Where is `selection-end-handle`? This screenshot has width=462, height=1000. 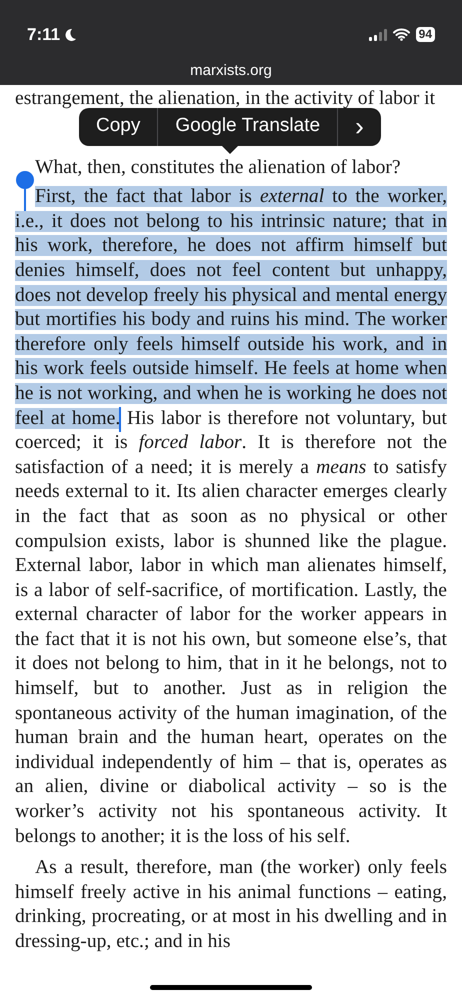 selection-end-handle is located at coordinates (120, 419).